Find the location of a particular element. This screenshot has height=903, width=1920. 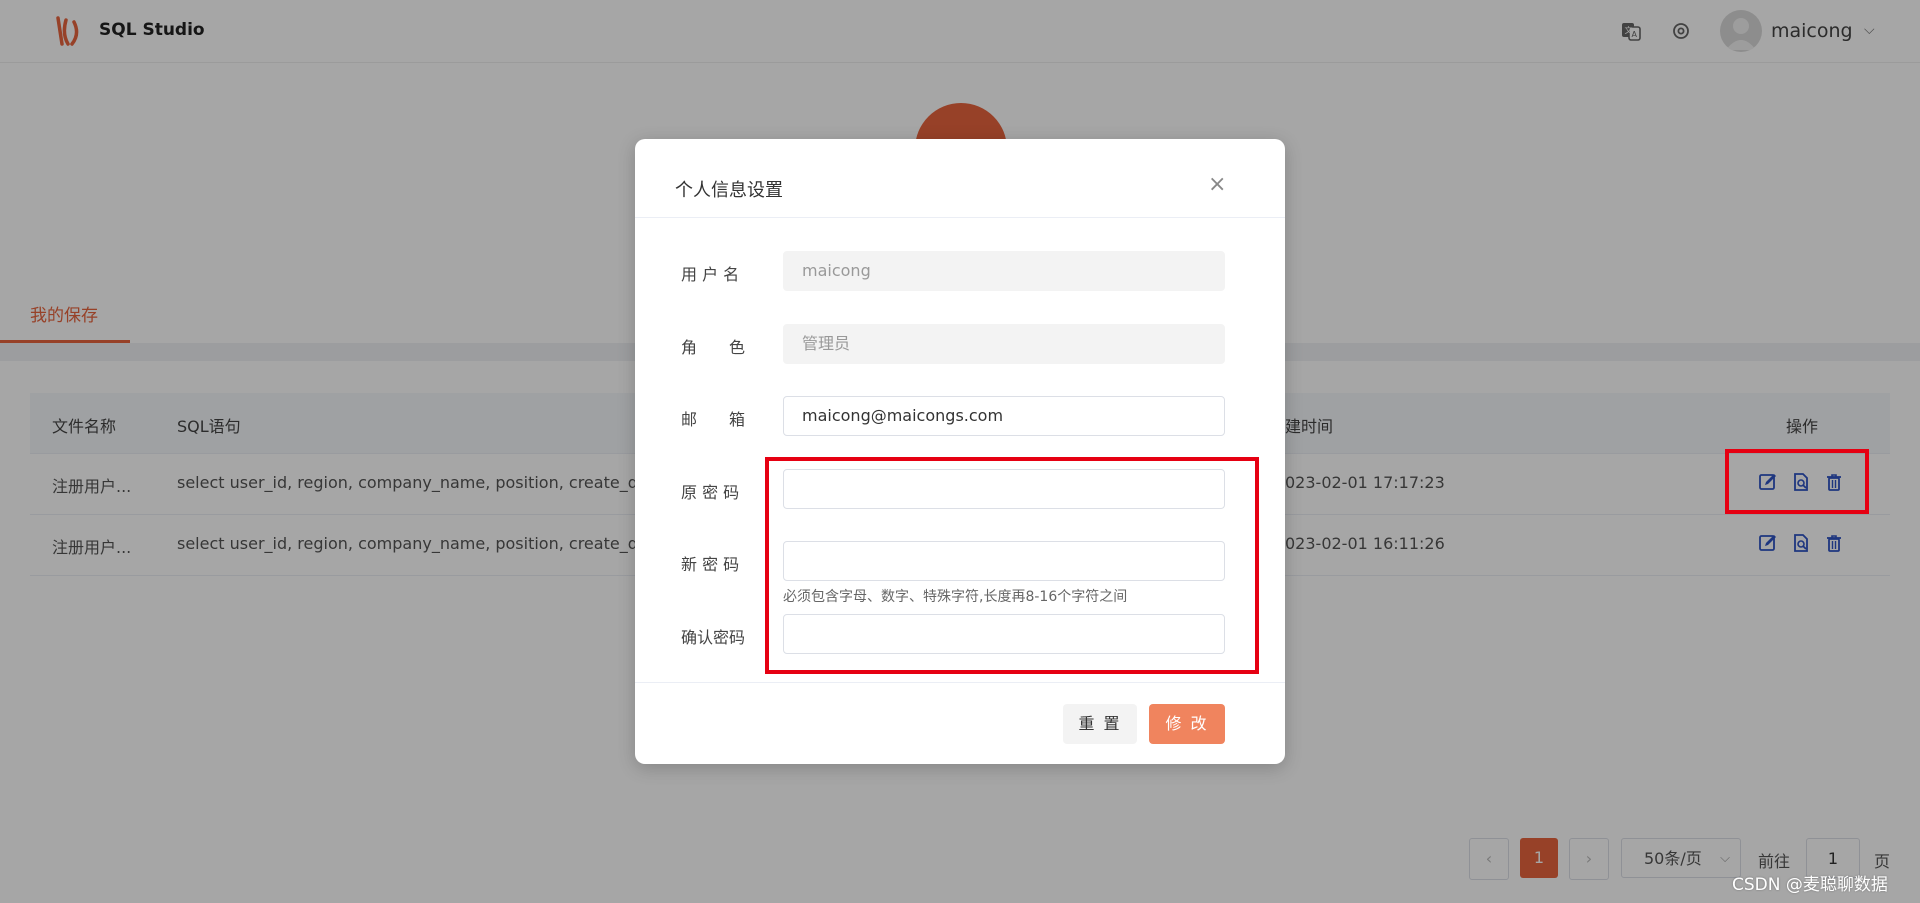

new-password-label: 新 密 码 is located at coordinates (710, 564).